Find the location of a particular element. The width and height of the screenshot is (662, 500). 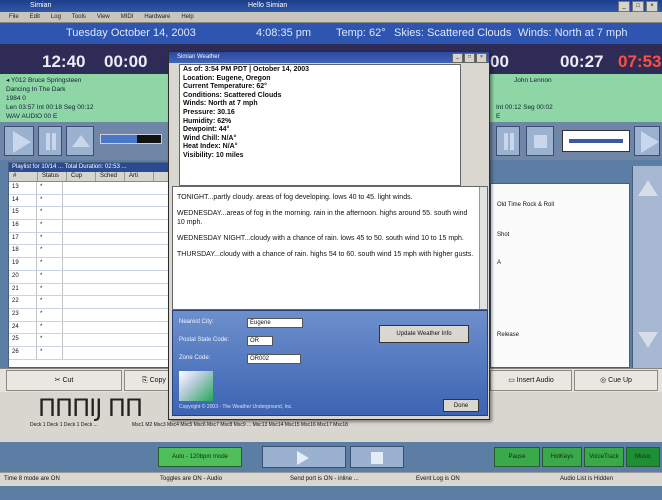

left-pause-button is located at coordinates (50, 141).